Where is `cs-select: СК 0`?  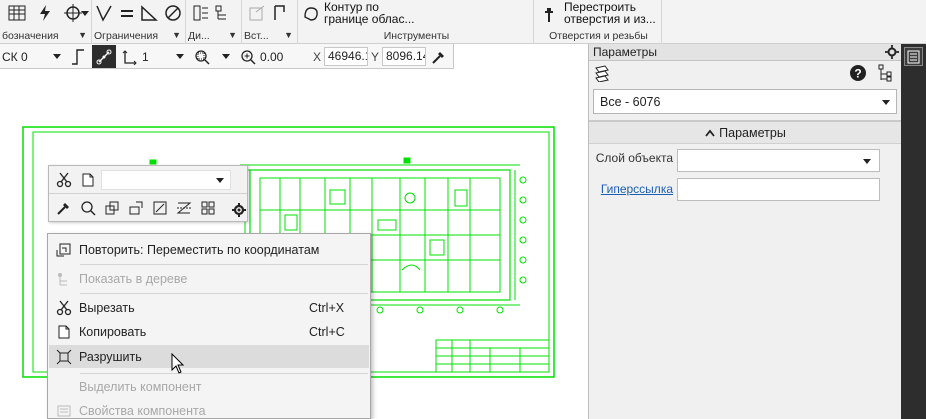
cs-select: СК 0 is located at coordinates (33, 56).